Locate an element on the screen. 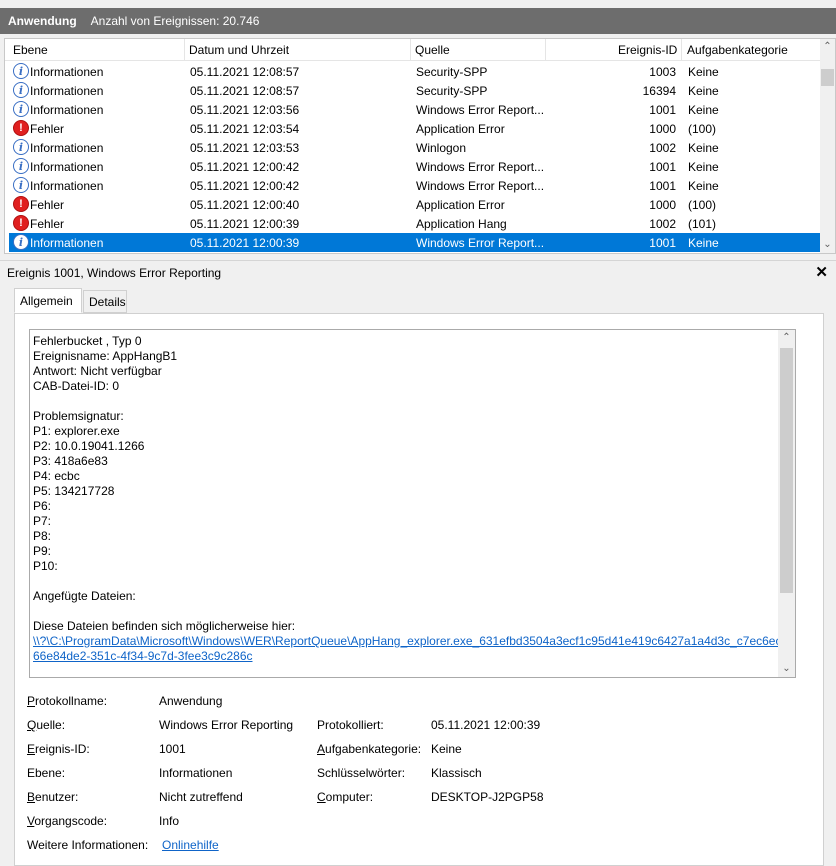 The width and height of the screenshot is (836, 866). column-header-event-id: Ereignis-ID is located at coordinates (647, 50).